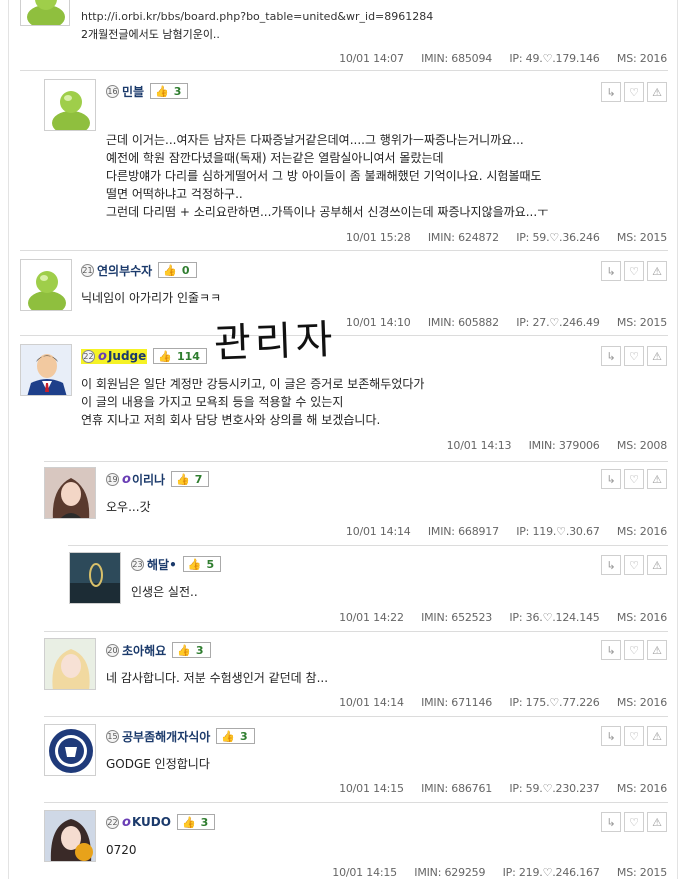 The width and height of the screenshot is (688, 879). Describe the element at coordinates (457, 702) in the screenshot. I see `comment-imin: IMIN: 671146` at that location.